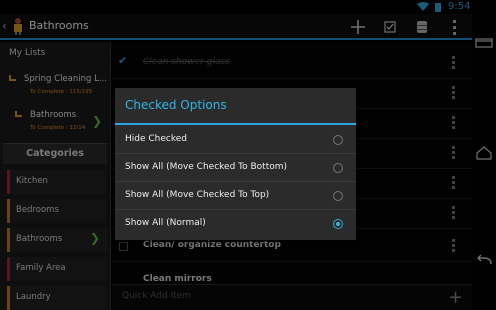 The width and height of the screenshot is (496, 310). What do you see at coordinates (235, 224) in the screenshot?
I see `option-show-all-normal: Show All (Normal)` at bounding box center [235, 224].